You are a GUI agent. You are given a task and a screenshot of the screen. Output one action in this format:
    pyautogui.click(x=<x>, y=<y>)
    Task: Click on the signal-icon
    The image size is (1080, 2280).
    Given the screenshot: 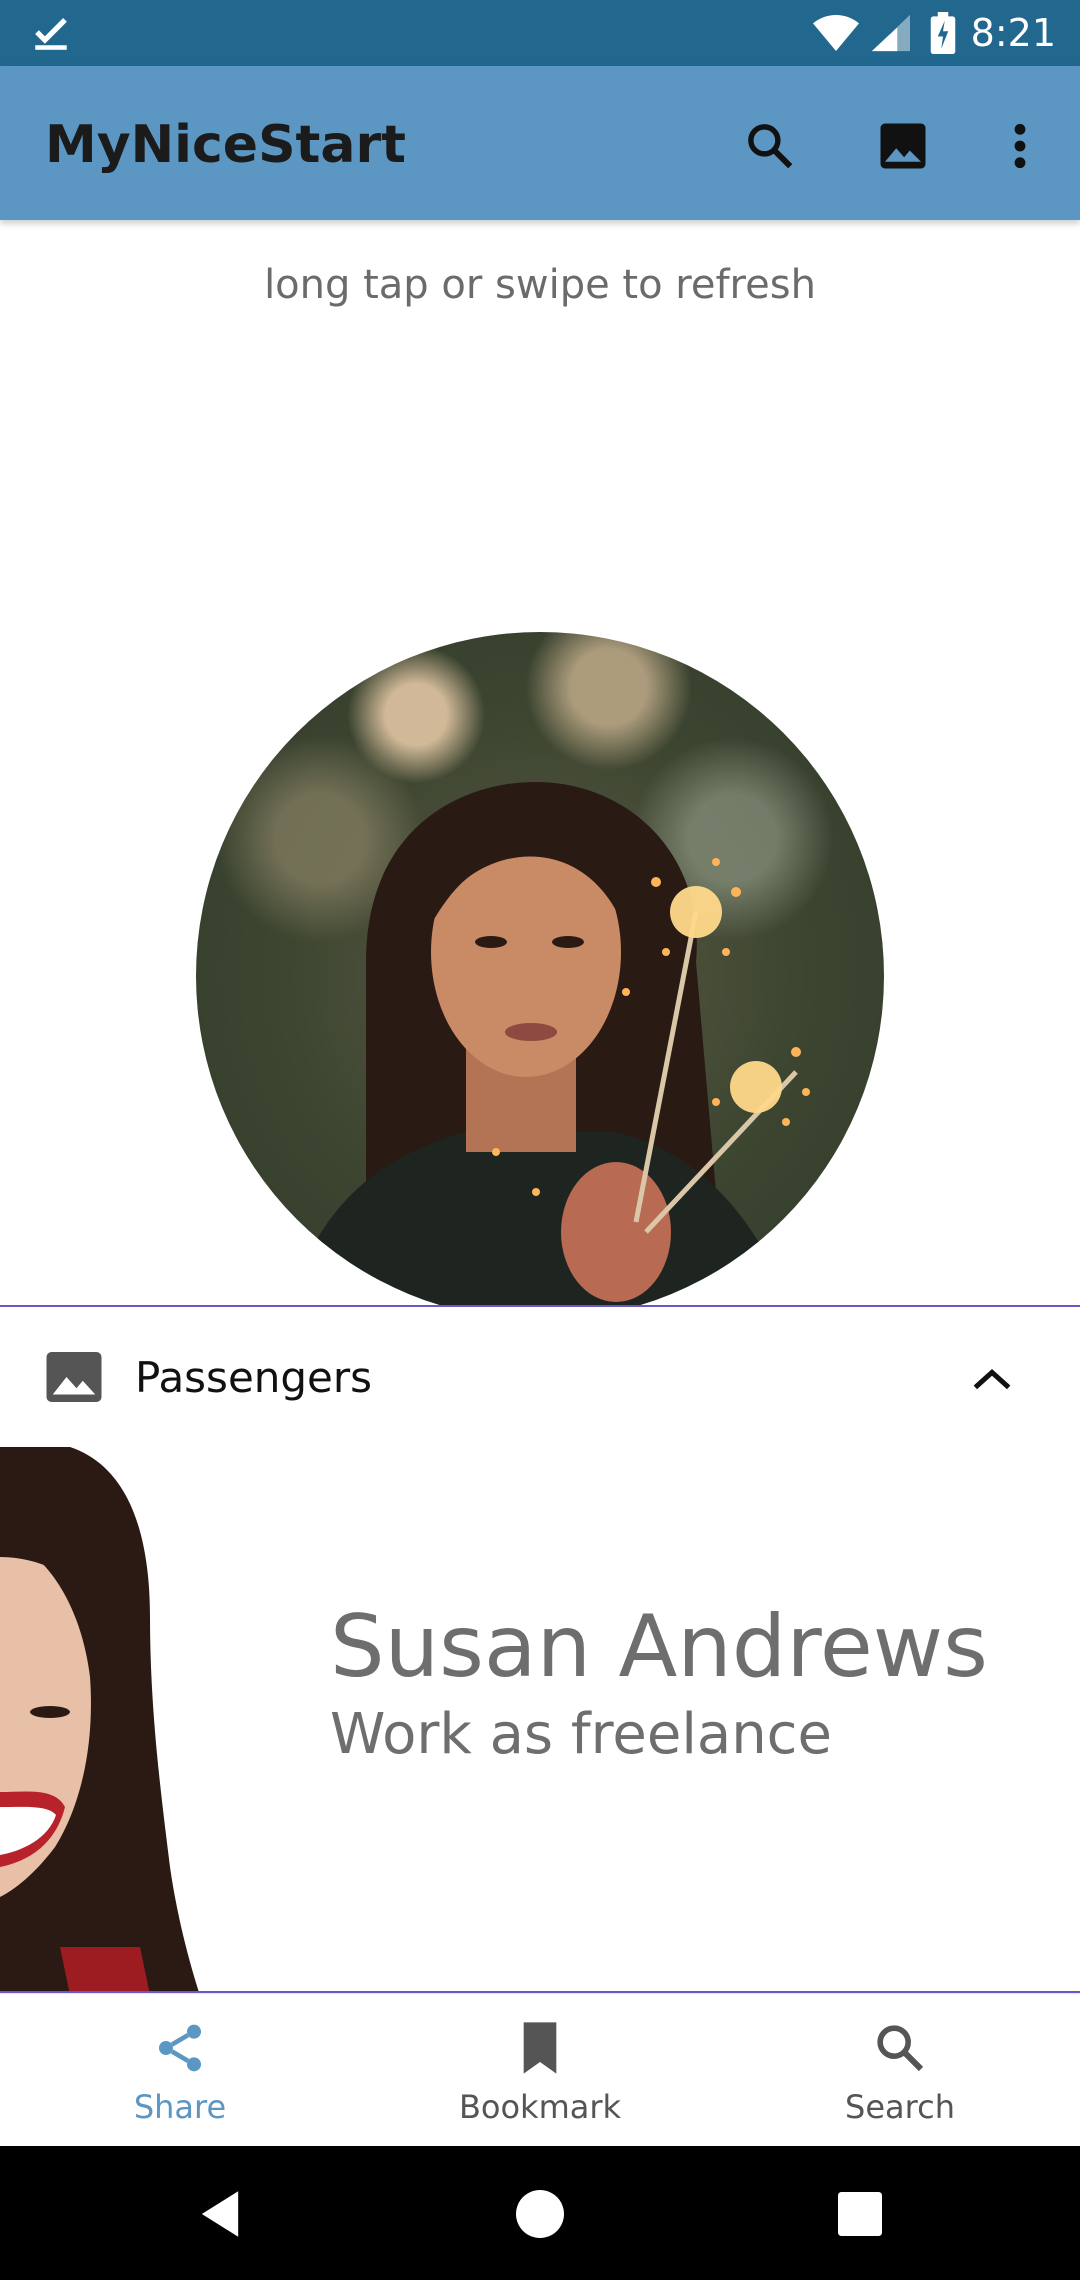 What is the action you would take?
    pyautogui.click(x=890, y=33)
    